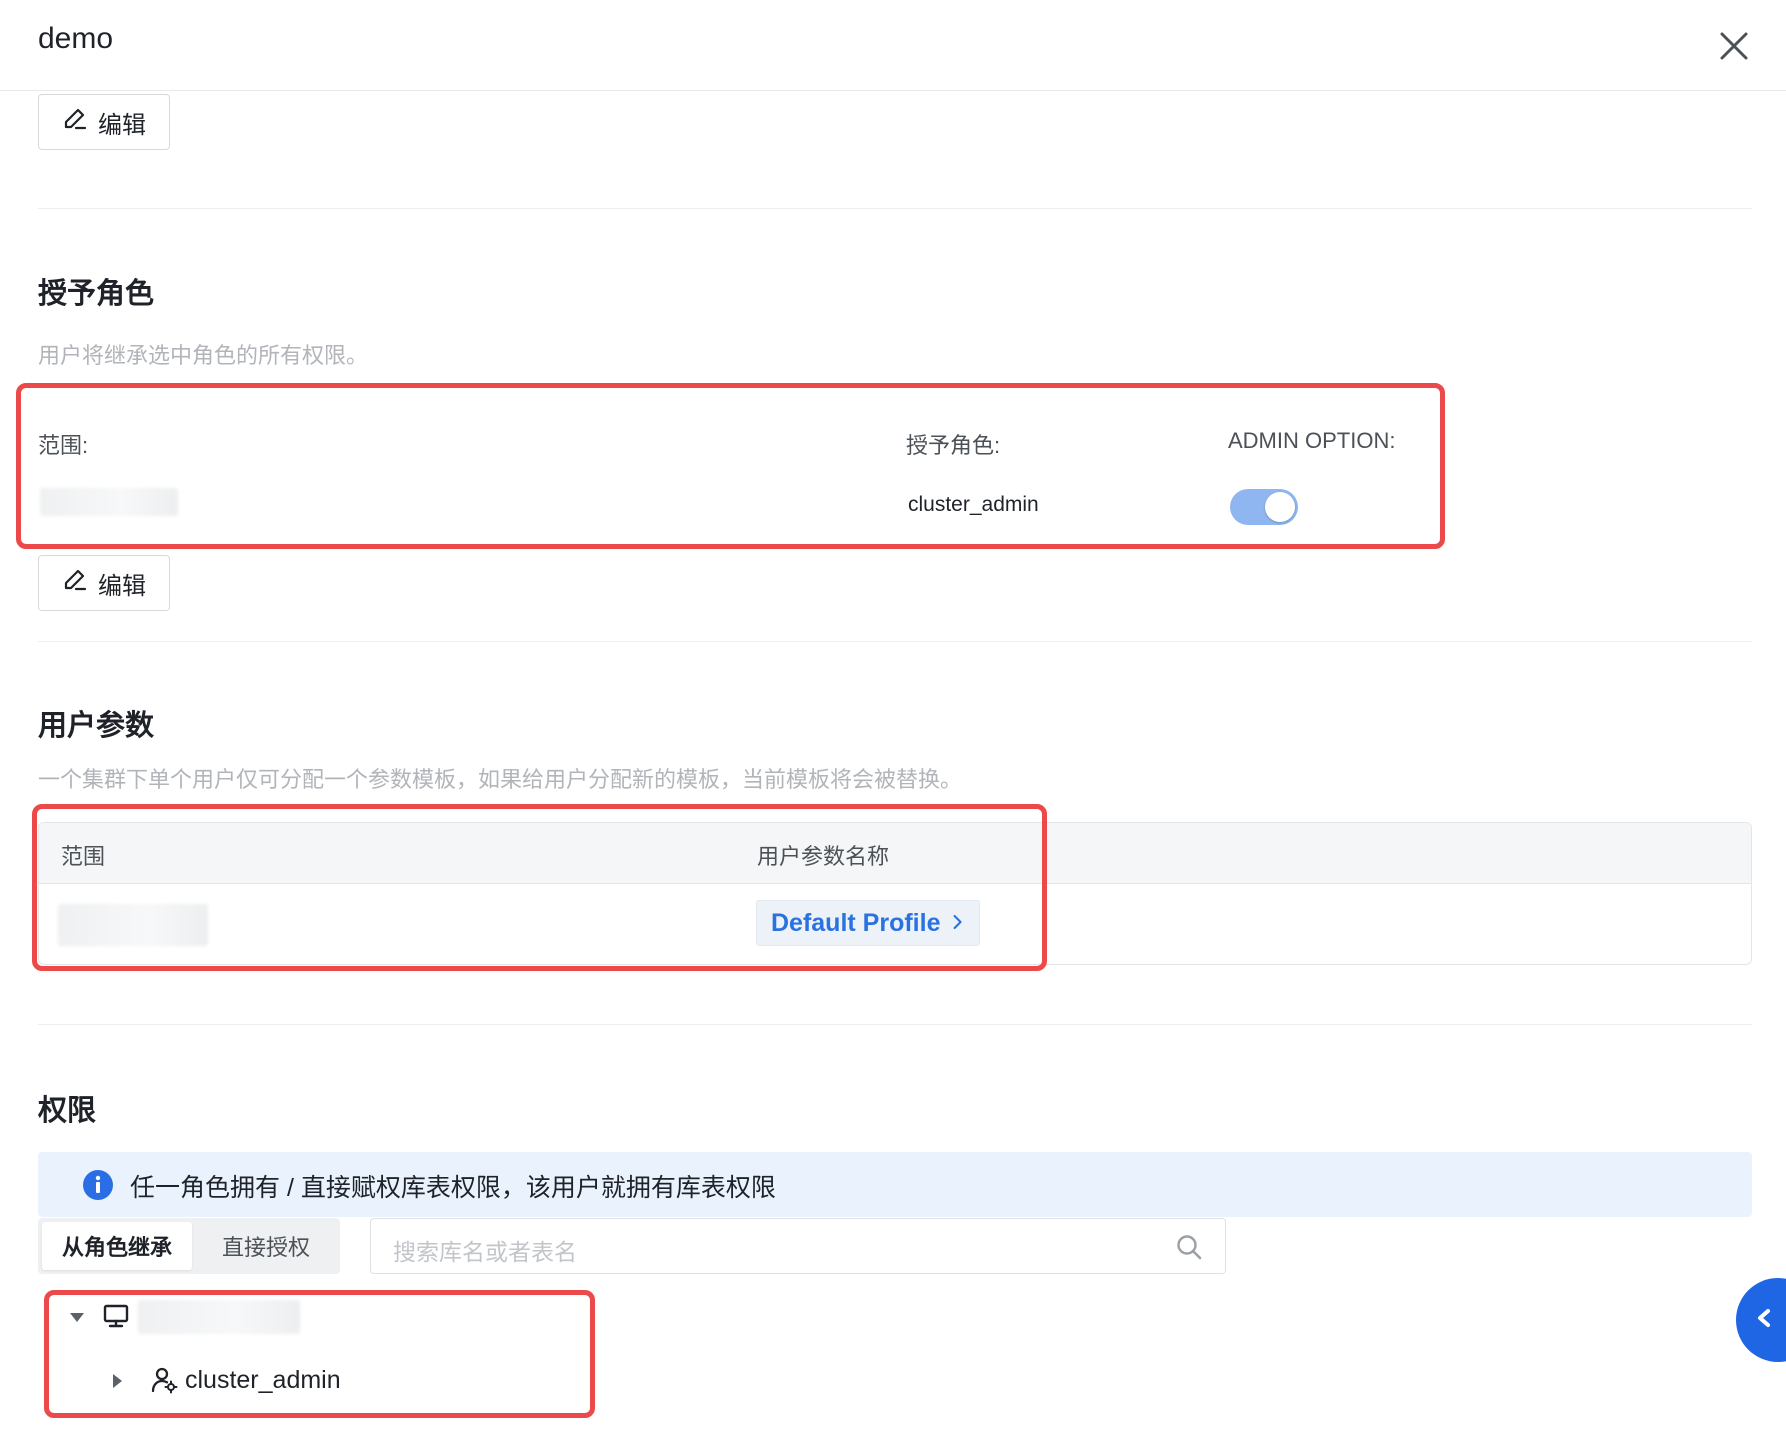  Describe the element at coordinates (76, 38) in the screenshot. I see `drawer-title: demo` at that location.